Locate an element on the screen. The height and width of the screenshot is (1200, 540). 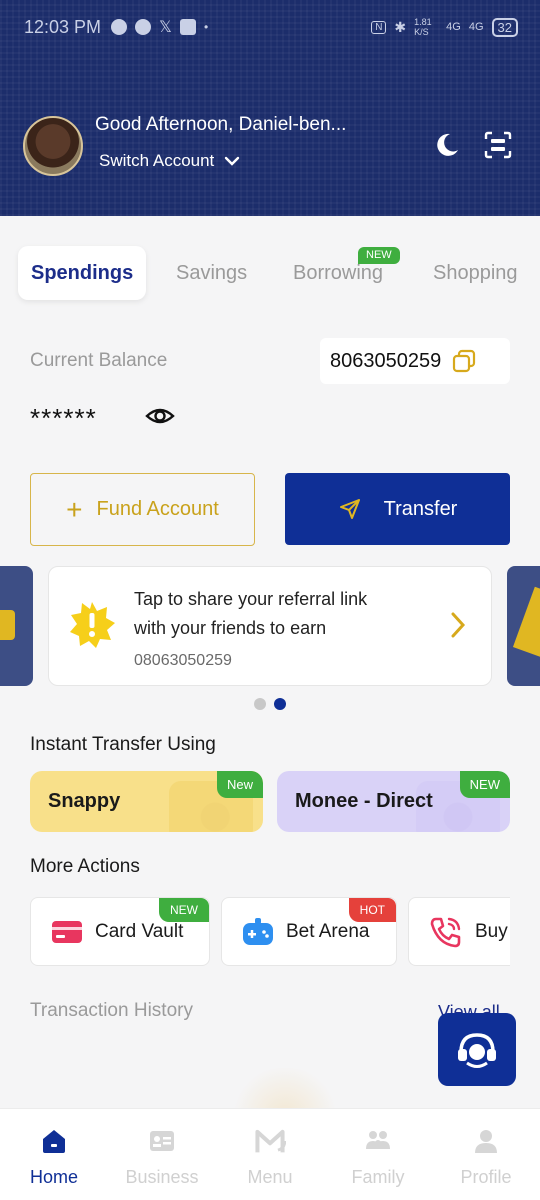
transaction-history-title: Transaction History is located at coordinates (111, 1010).